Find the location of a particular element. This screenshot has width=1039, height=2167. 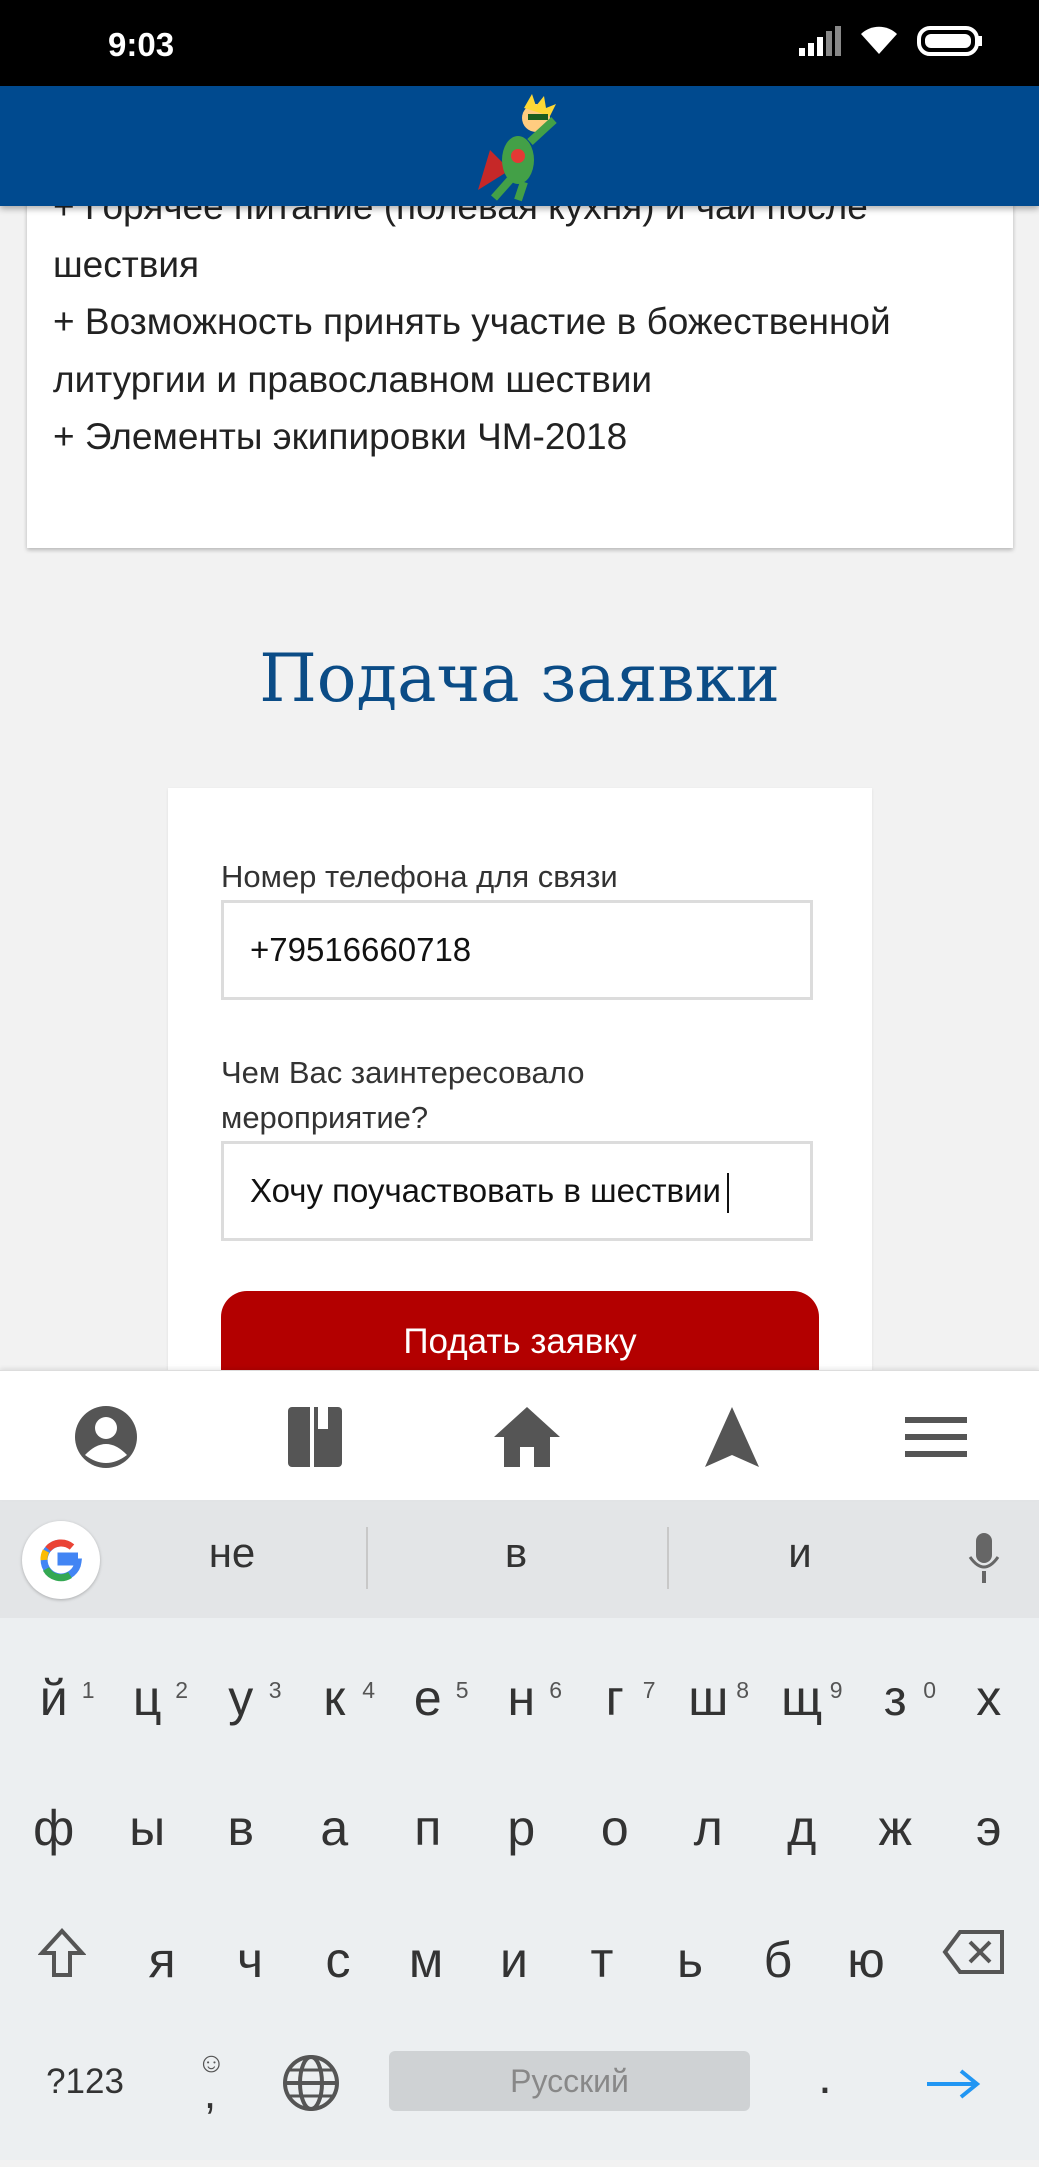

key-label: у is located at coordinates (241, 1698).